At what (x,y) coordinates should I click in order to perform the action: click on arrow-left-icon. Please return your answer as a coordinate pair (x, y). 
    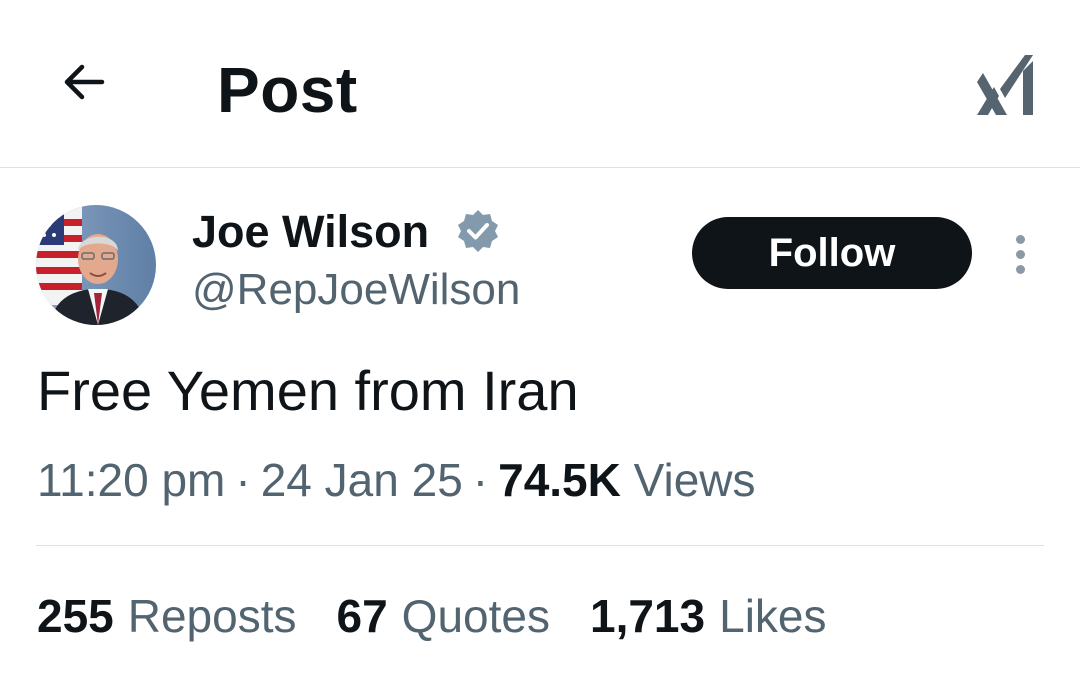
    Looking at the image, I should click on (84, 84).